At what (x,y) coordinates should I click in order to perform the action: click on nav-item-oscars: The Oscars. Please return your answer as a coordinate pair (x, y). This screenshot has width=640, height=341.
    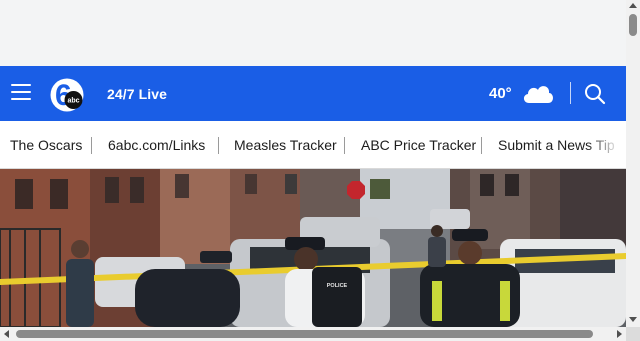
    Looking at the image, I should click on (46, 145).